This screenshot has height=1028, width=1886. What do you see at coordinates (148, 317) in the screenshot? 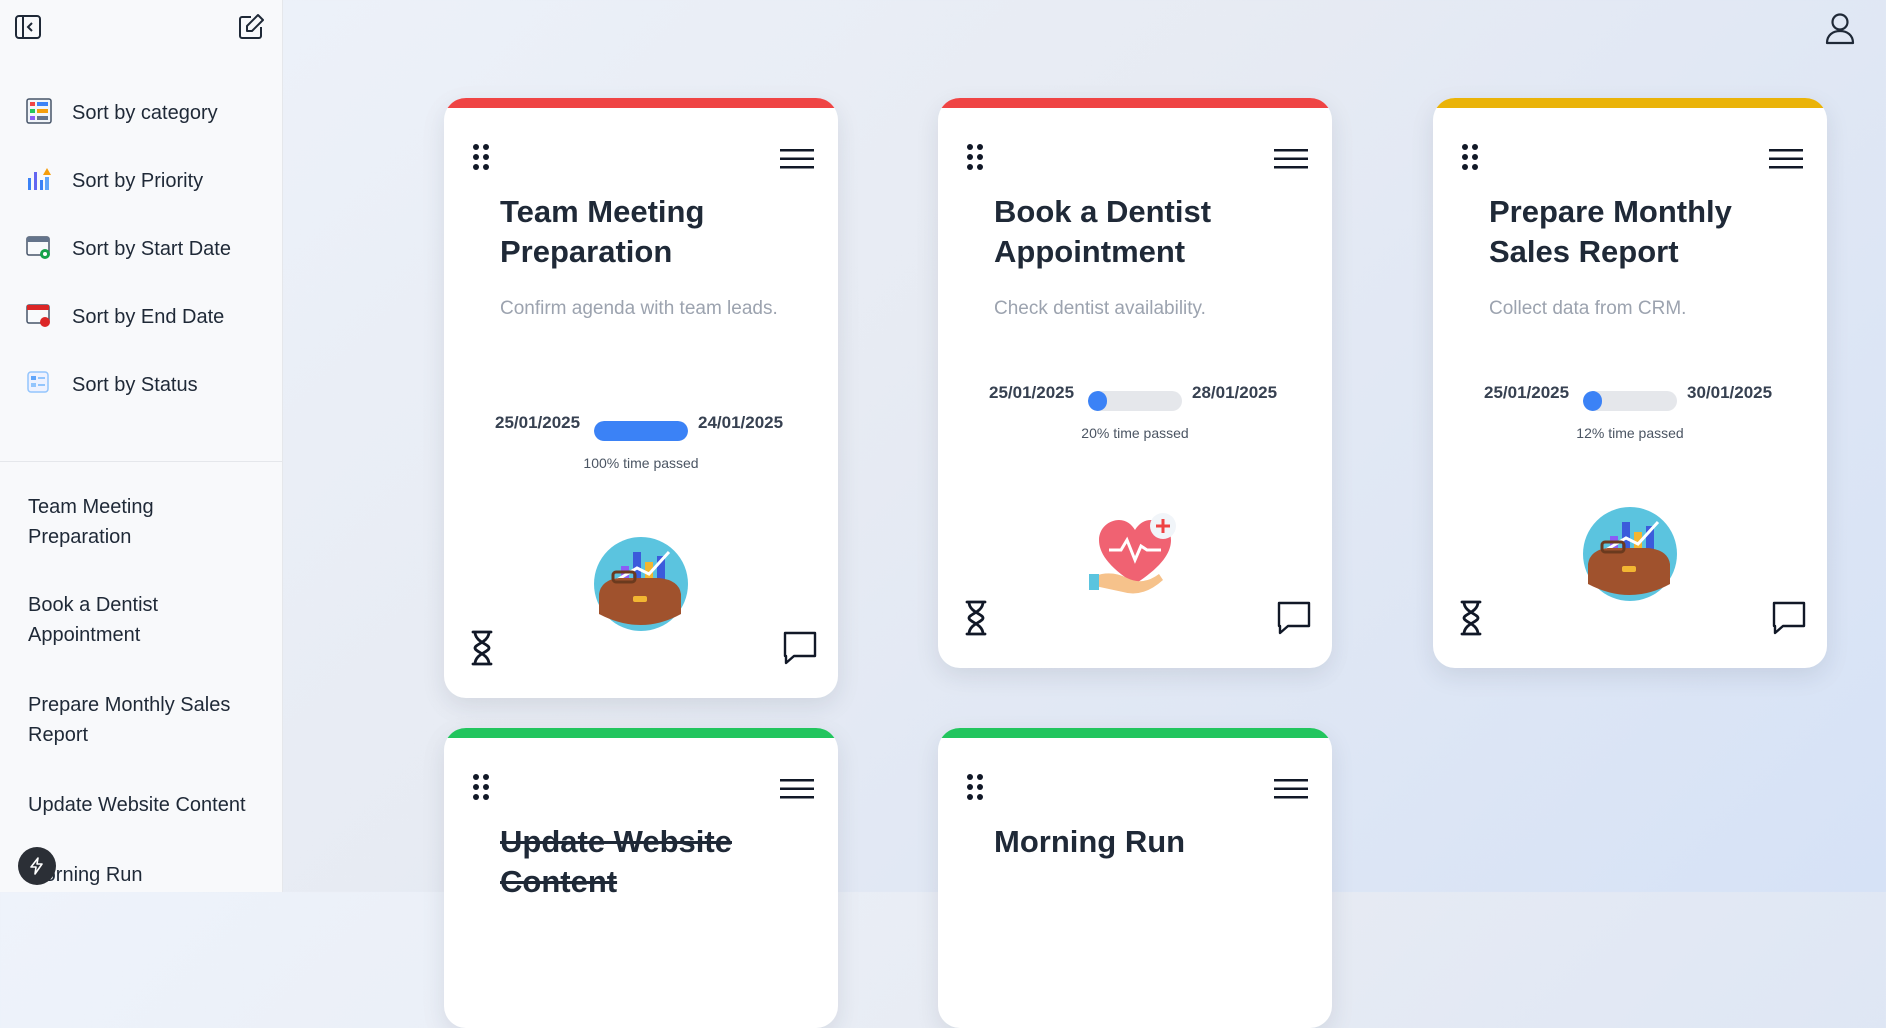
I see `sort-label: Sort by End Date` at bounding box center [148, 317].